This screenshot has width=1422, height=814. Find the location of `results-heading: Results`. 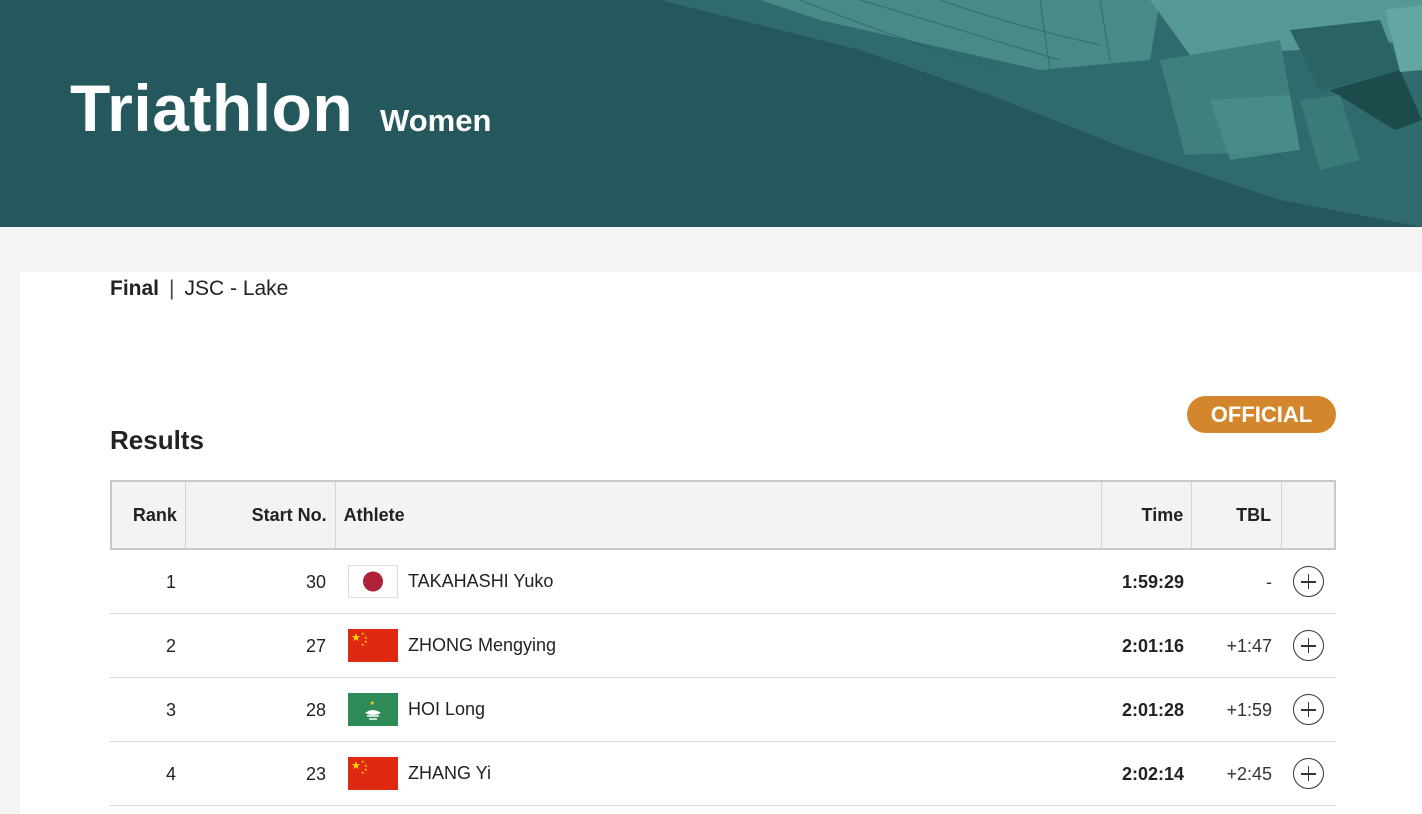

results-heading: Results is located at coordinates (157, 440).